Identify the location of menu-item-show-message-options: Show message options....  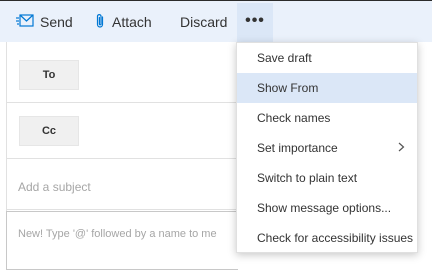
(327, 208).